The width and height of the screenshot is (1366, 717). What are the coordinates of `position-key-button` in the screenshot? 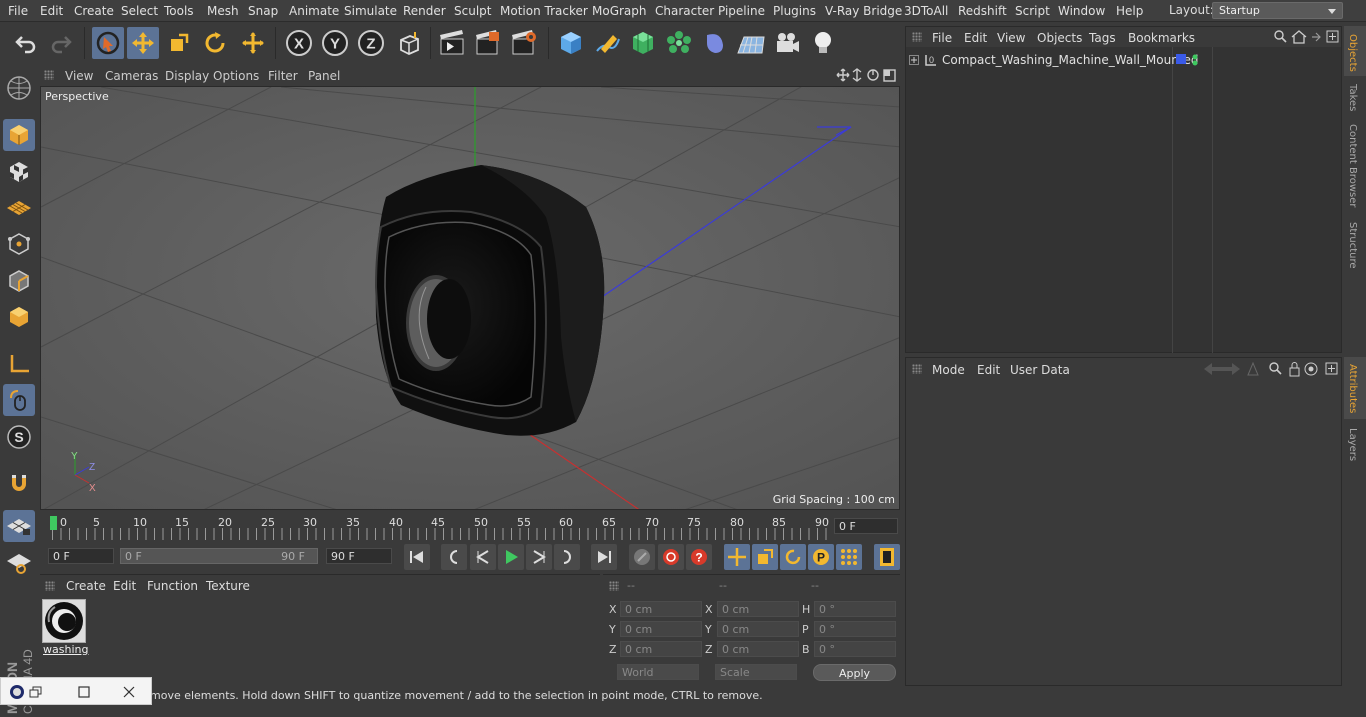 It's located at (737, 557).